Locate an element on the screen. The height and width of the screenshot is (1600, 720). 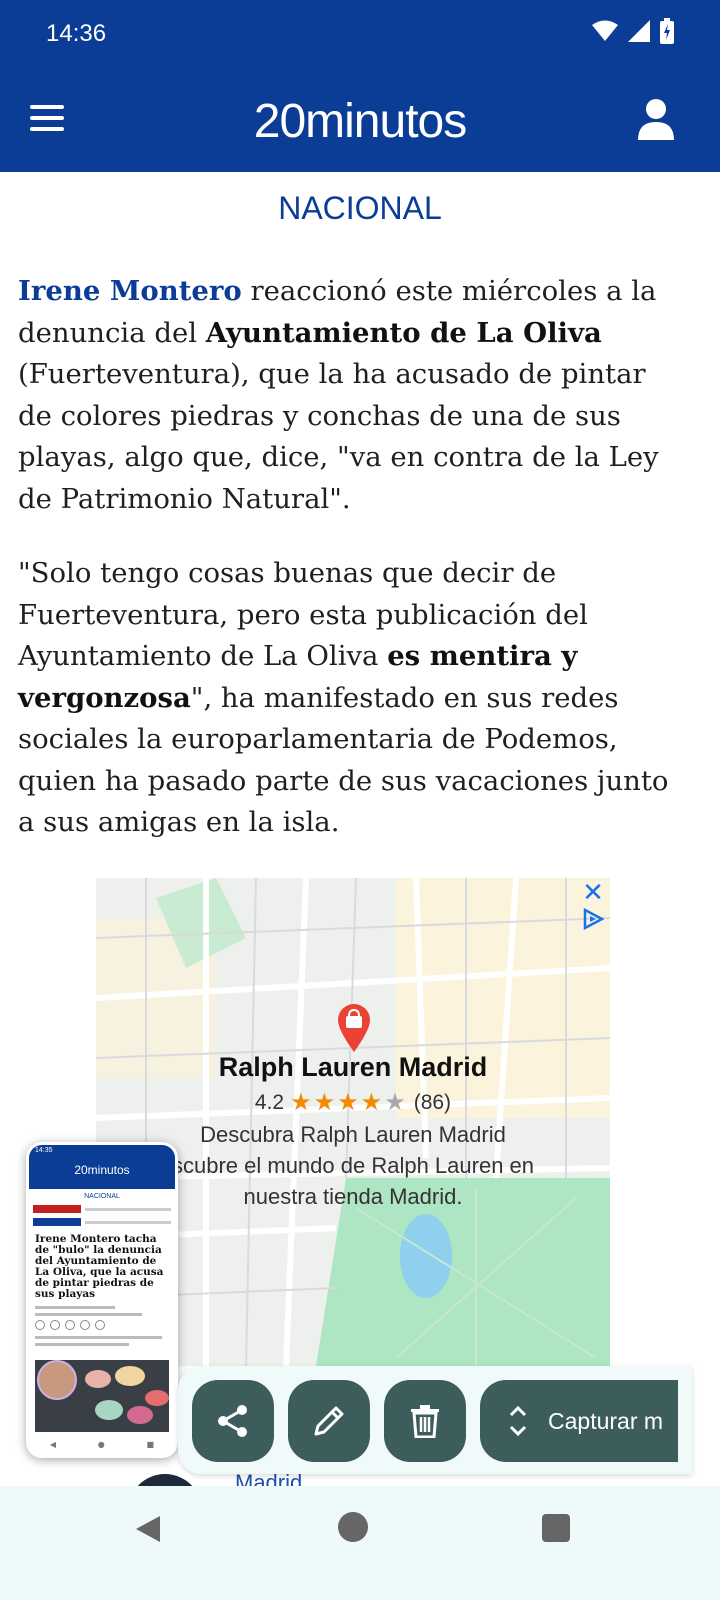
expand-icon is located at coordinates (518, 1421).